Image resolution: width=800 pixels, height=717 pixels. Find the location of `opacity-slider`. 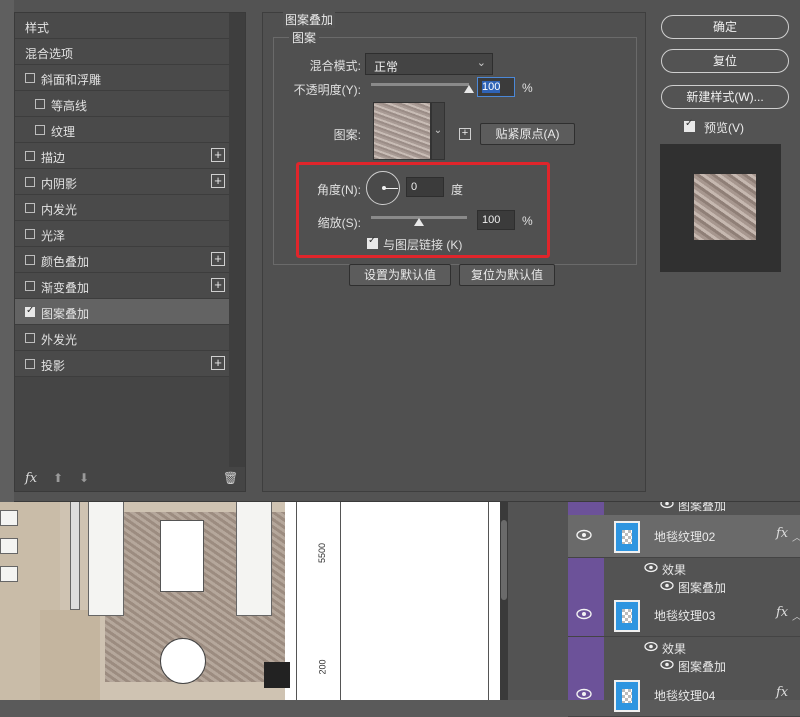

opacity-slider is located at coordinates (420, 84).